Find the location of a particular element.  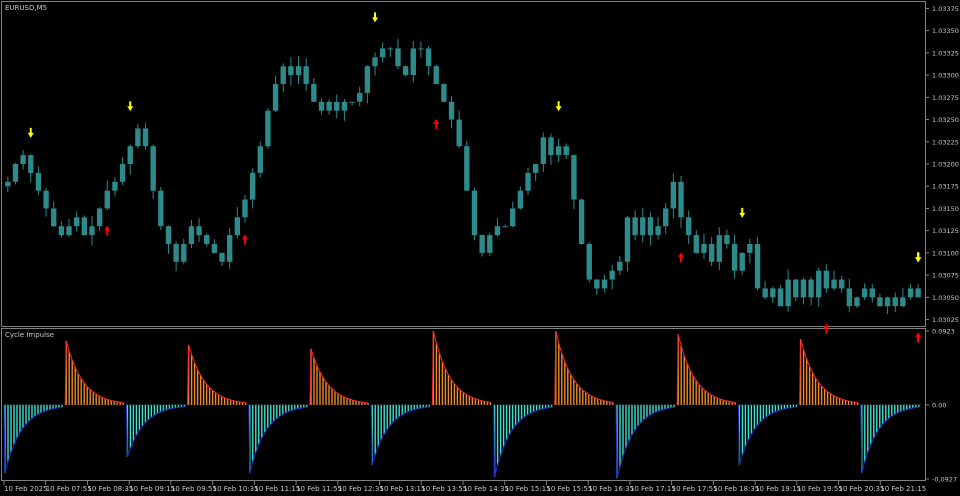

time-tick-label: 10 Feb 15:15 is located at coordinates (528, 489).